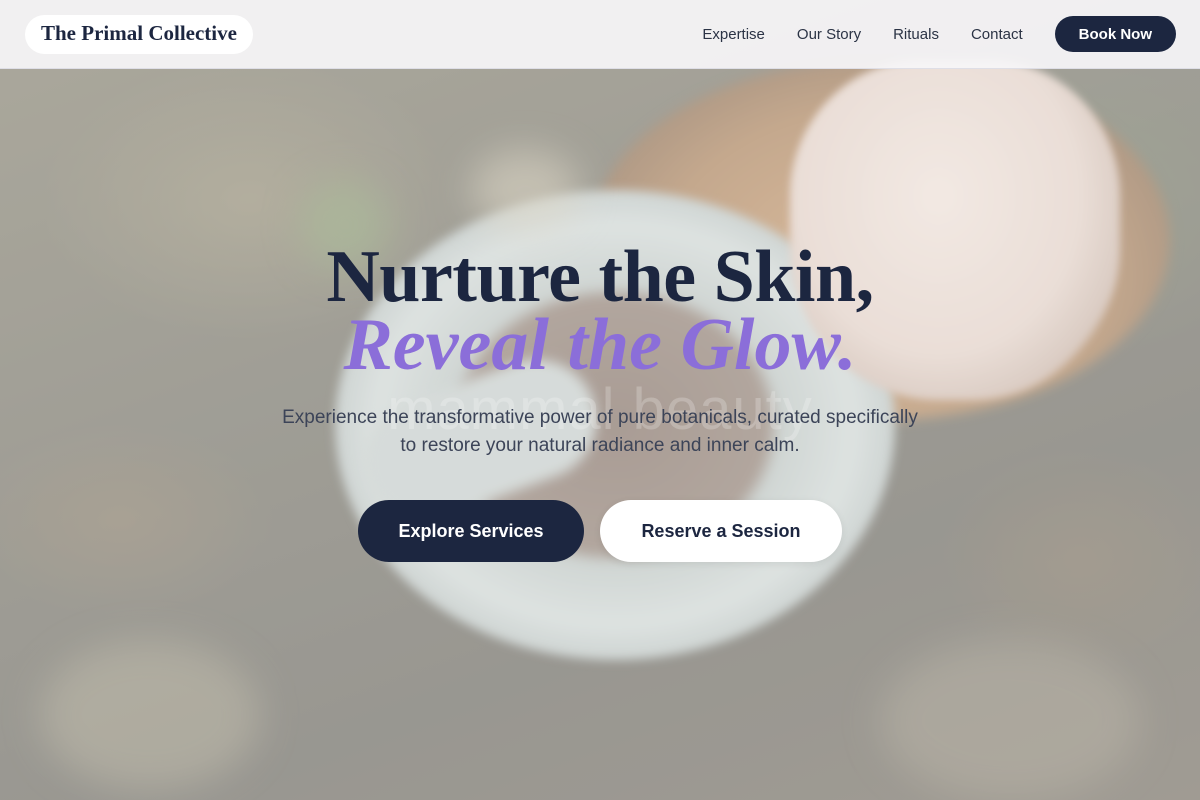 This screenshot has width=1200, height=800. I want to click on hero-headline-accent: Reveal the Glow., so click(600, 345).